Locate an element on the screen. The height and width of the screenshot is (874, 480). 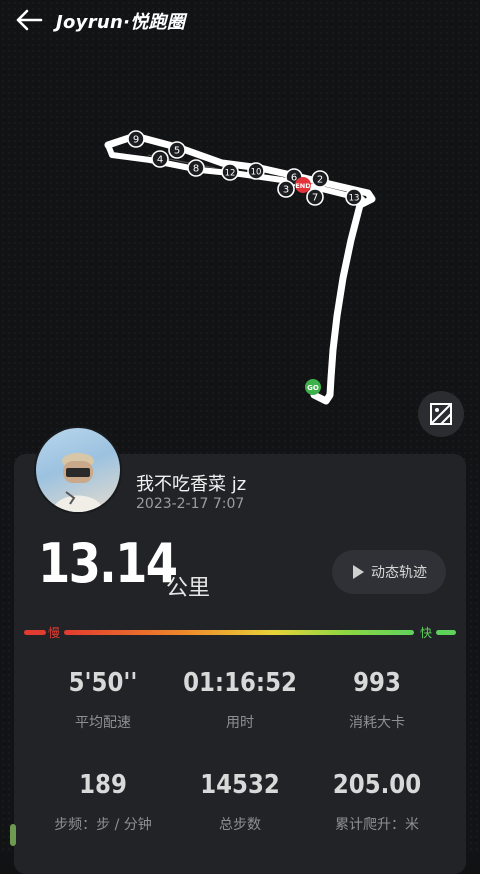
image-icon is located at coordinates (441, 414).